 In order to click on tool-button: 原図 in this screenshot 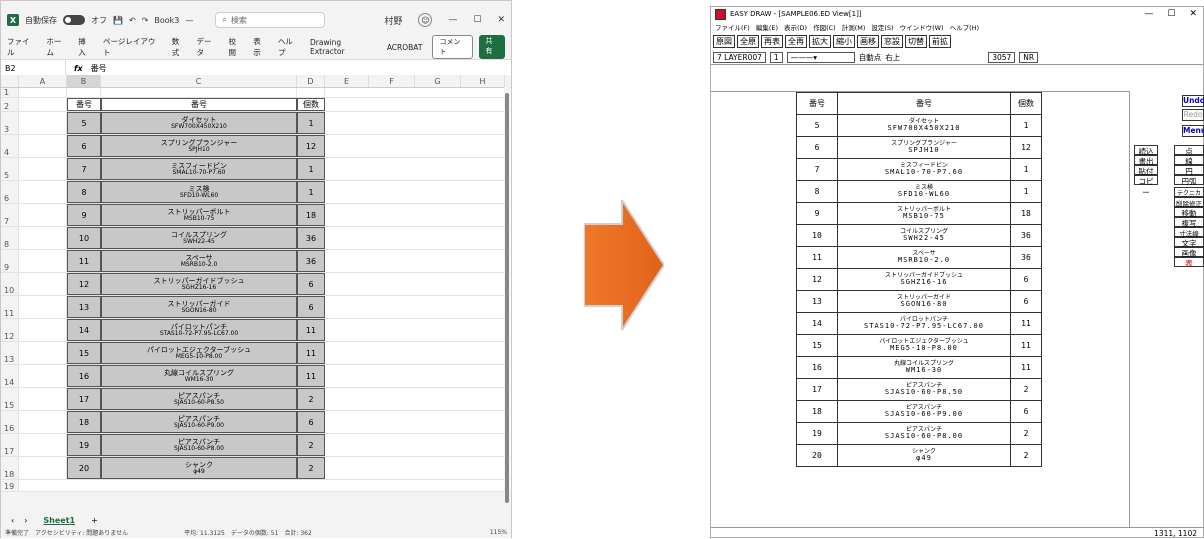, I will do `click(724, 41)`.